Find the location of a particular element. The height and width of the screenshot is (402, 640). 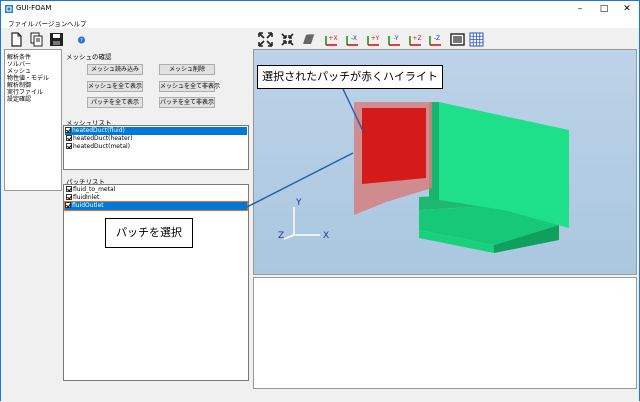

select-callout: パッチを選択 is located at coordinates (149, 233).